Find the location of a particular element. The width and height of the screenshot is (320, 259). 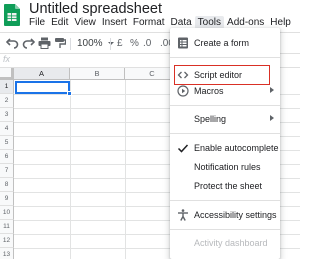

code-icon is located at coordinates (183, 75).